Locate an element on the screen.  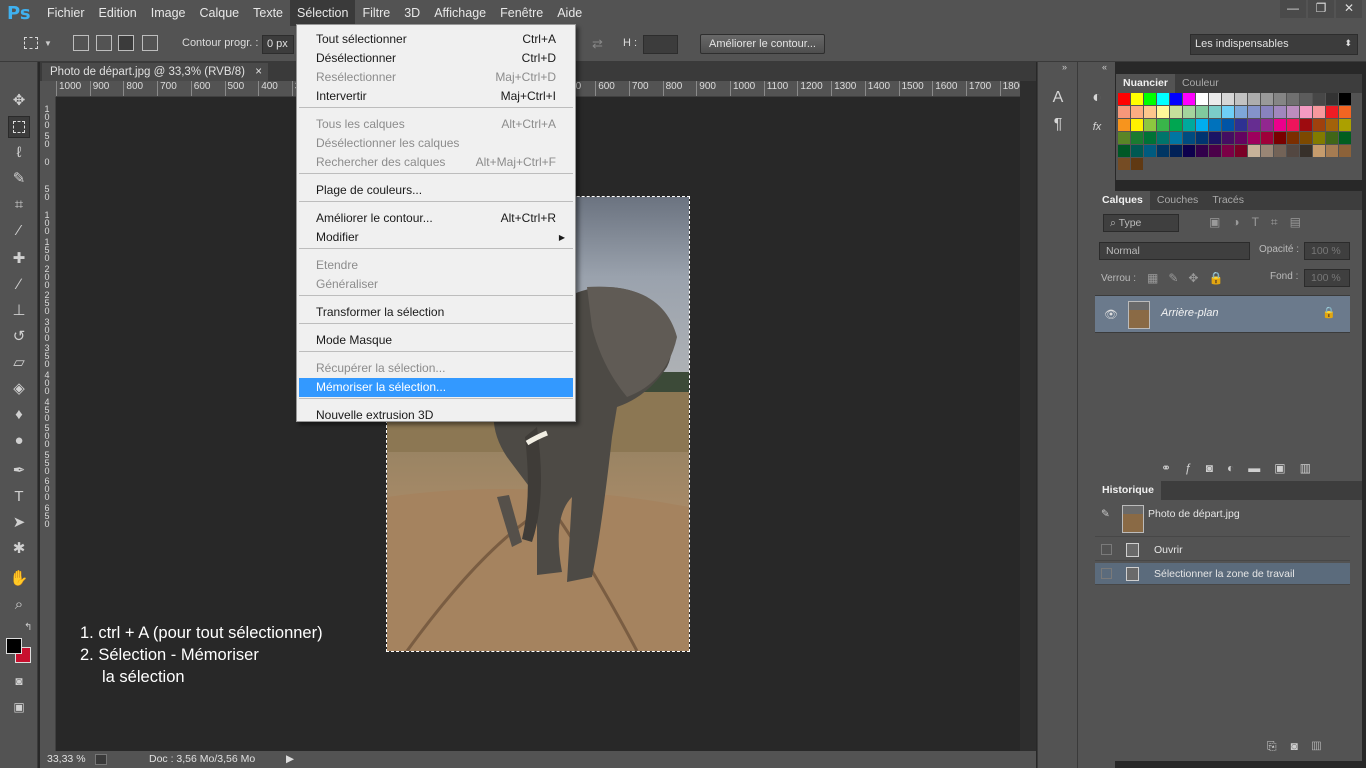
eraser-tool-icon: ▱ is located at coordinates (19, 363).